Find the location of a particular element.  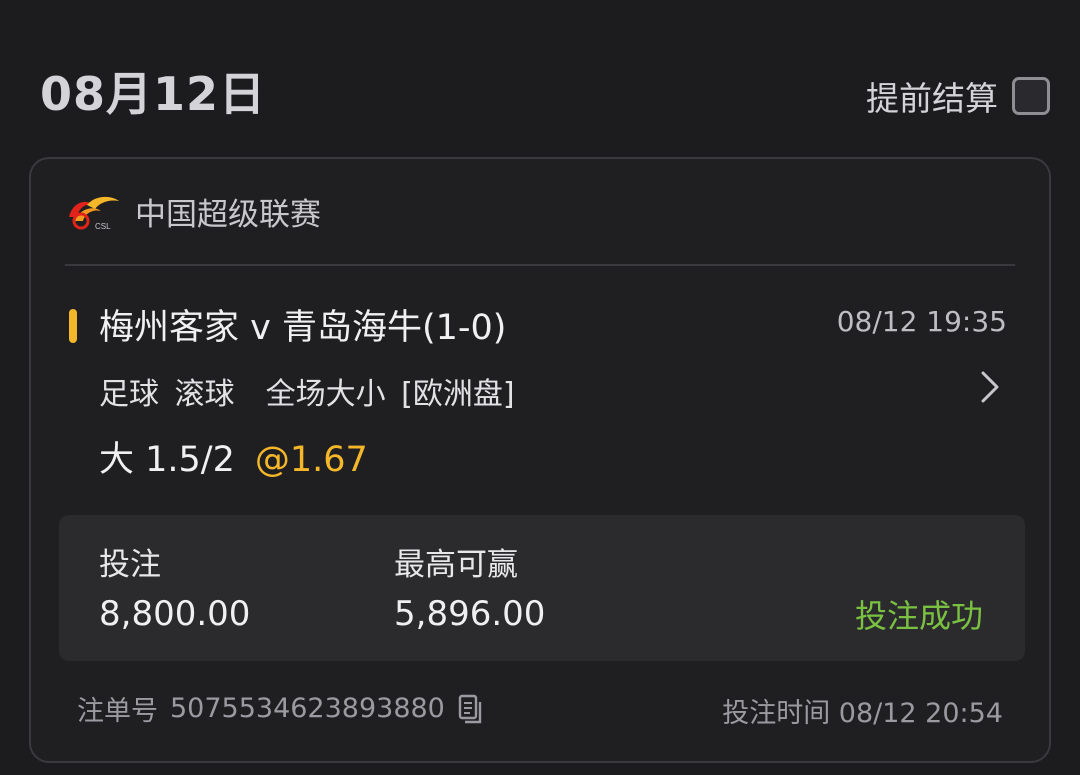

csl-logo-icon: CSL is located at coordinates (94, 213).